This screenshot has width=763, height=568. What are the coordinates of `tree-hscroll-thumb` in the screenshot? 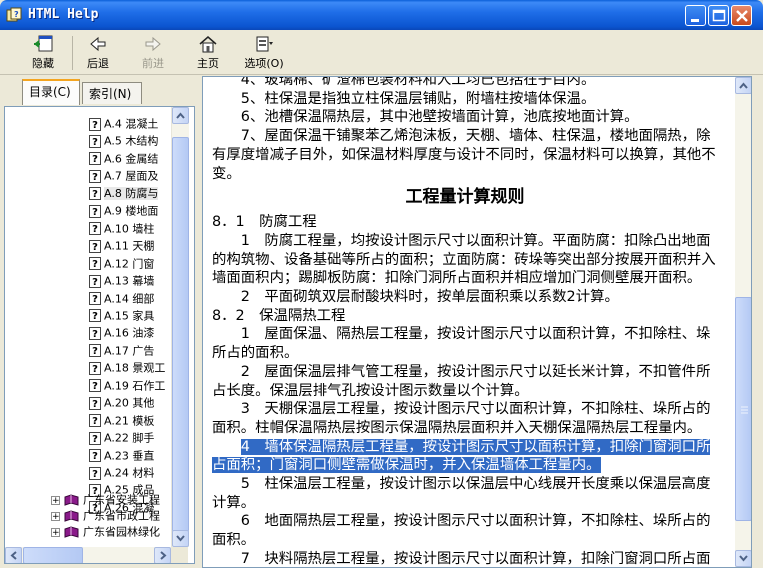 It's located at (53, 555).